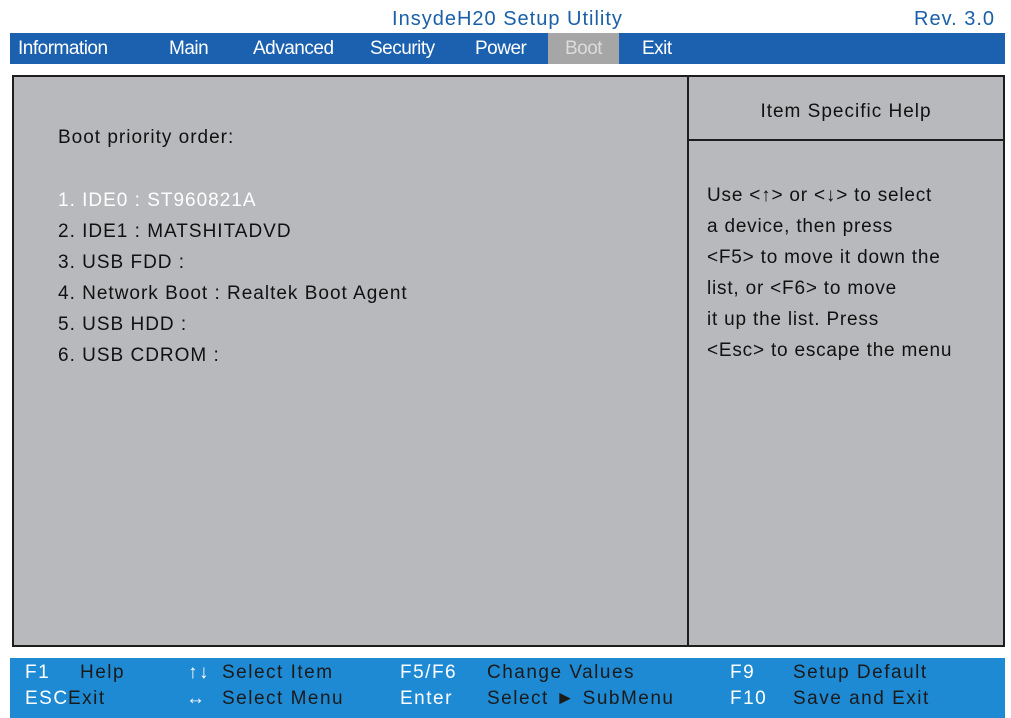  What do you see at coordinates (38, 672) in the screenshot?
I see `f1-key: F1` at bounding box center [38, 672].